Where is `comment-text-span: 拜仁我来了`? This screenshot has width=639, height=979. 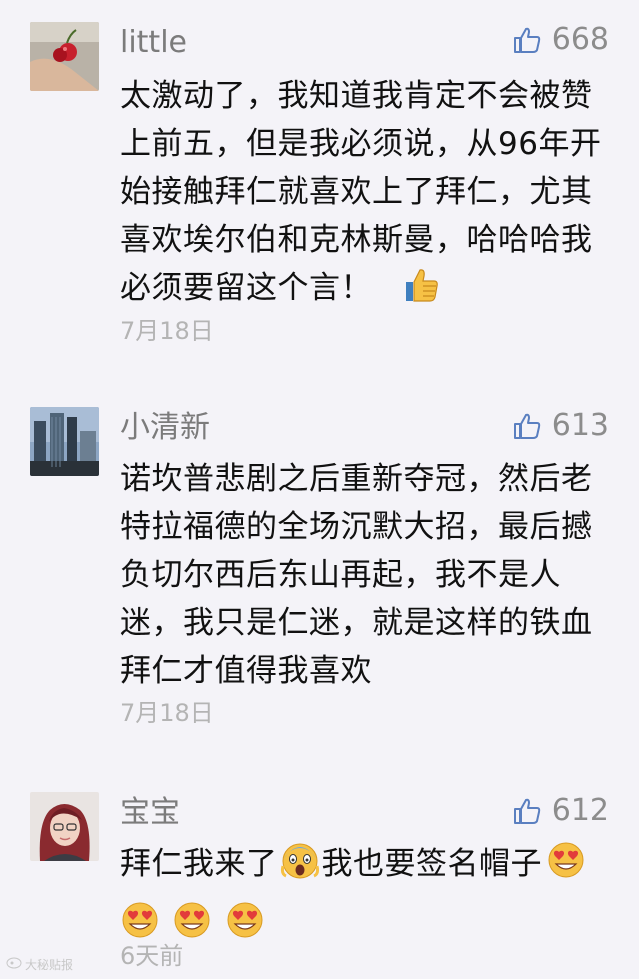 comment-text-span: 拜仁我来了 is located at coordinates (199, 864).